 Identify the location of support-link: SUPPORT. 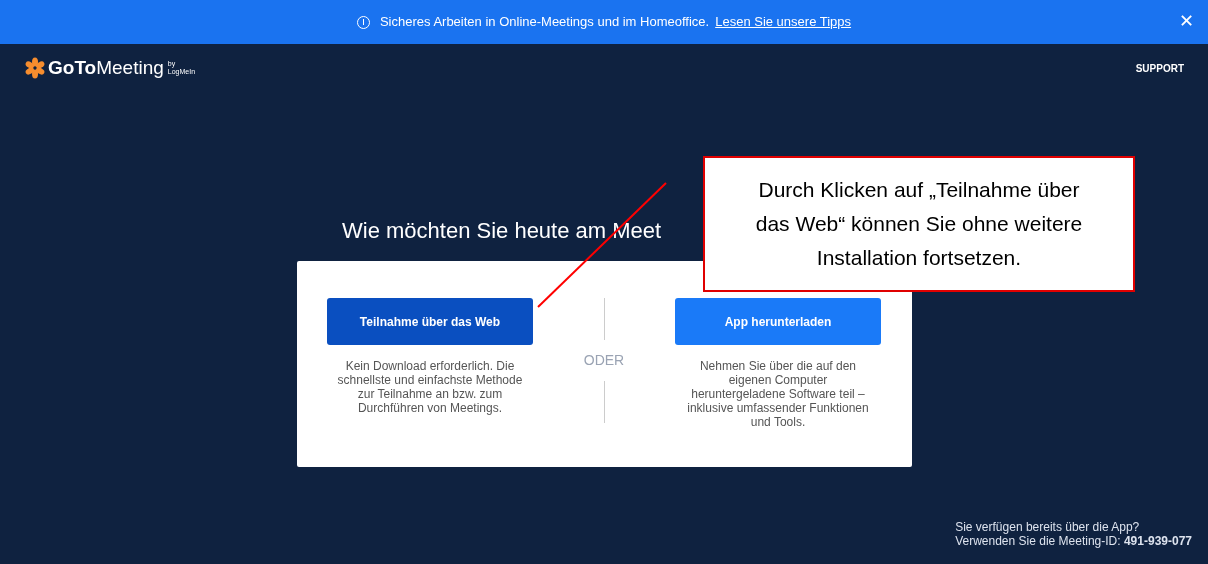
(1159, 68).